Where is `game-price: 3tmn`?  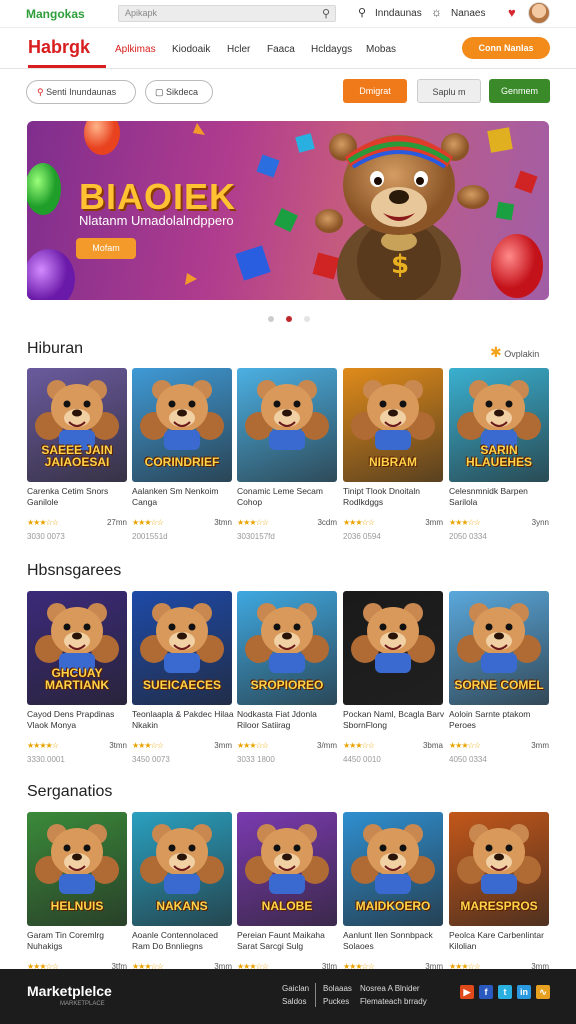
game-price: 3tmn is located at coordinates (118, 745).